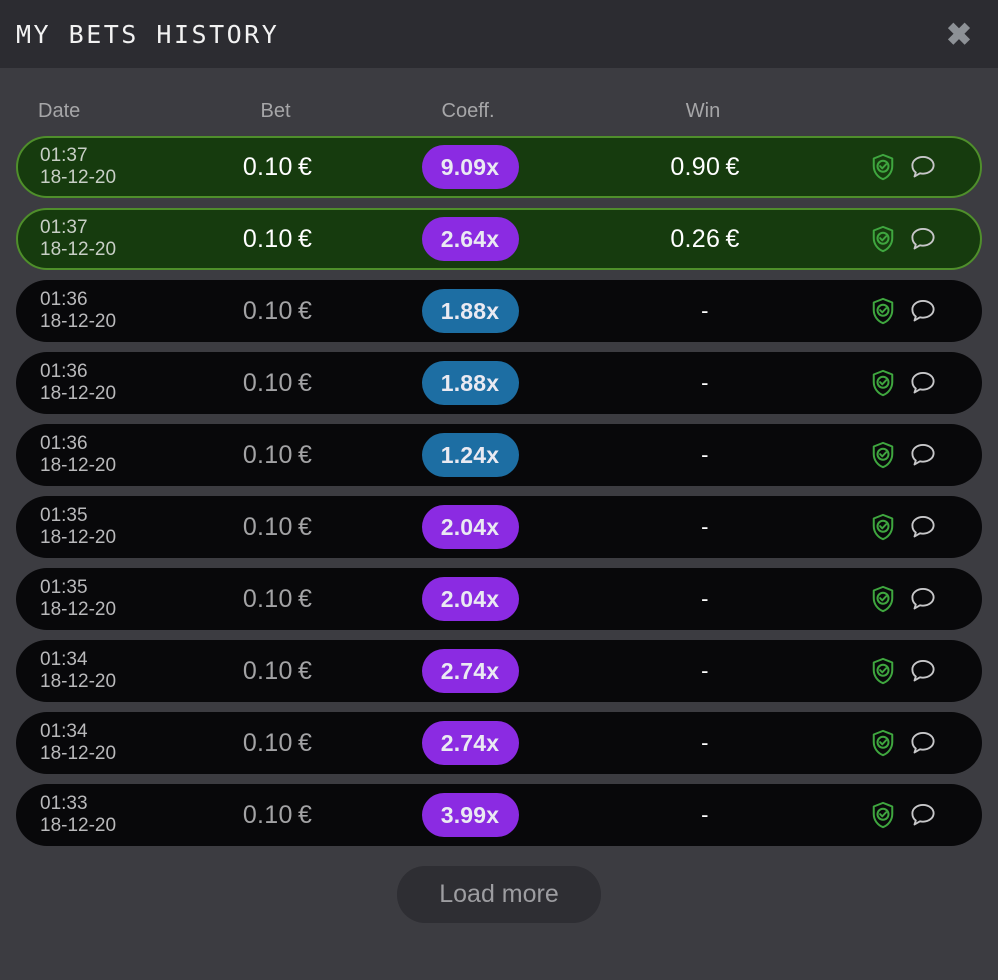 The width and height of the screenshot is (998, 980). I want to click on table-row: 01:33 18-12-20 0.10 € 3.99x -, so click(499, 815).